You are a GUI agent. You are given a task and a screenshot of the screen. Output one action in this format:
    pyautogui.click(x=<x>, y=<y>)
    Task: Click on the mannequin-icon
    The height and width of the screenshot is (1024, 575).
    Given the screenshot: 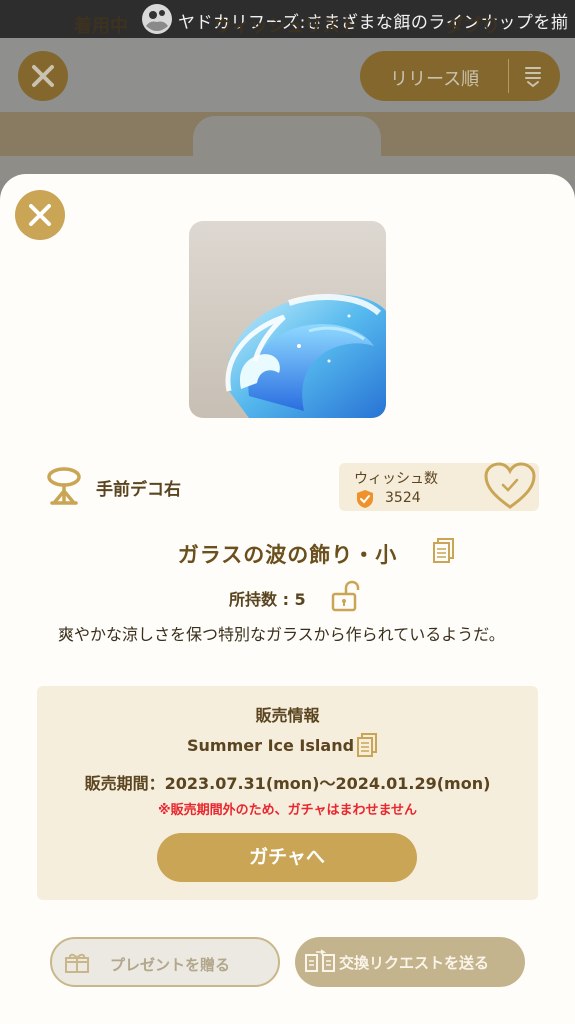 What is the action you would take?
    pyautogui.click(x=64, y=486)
    